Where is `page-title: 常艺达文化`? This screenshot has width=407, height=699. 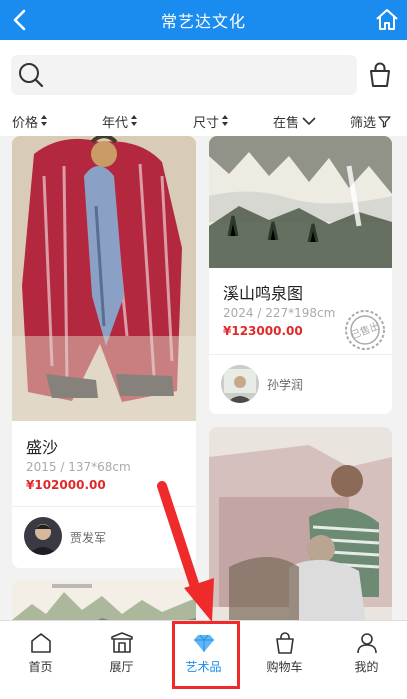
page-title: 常艺达文化 is located at coordinates (203, 21).